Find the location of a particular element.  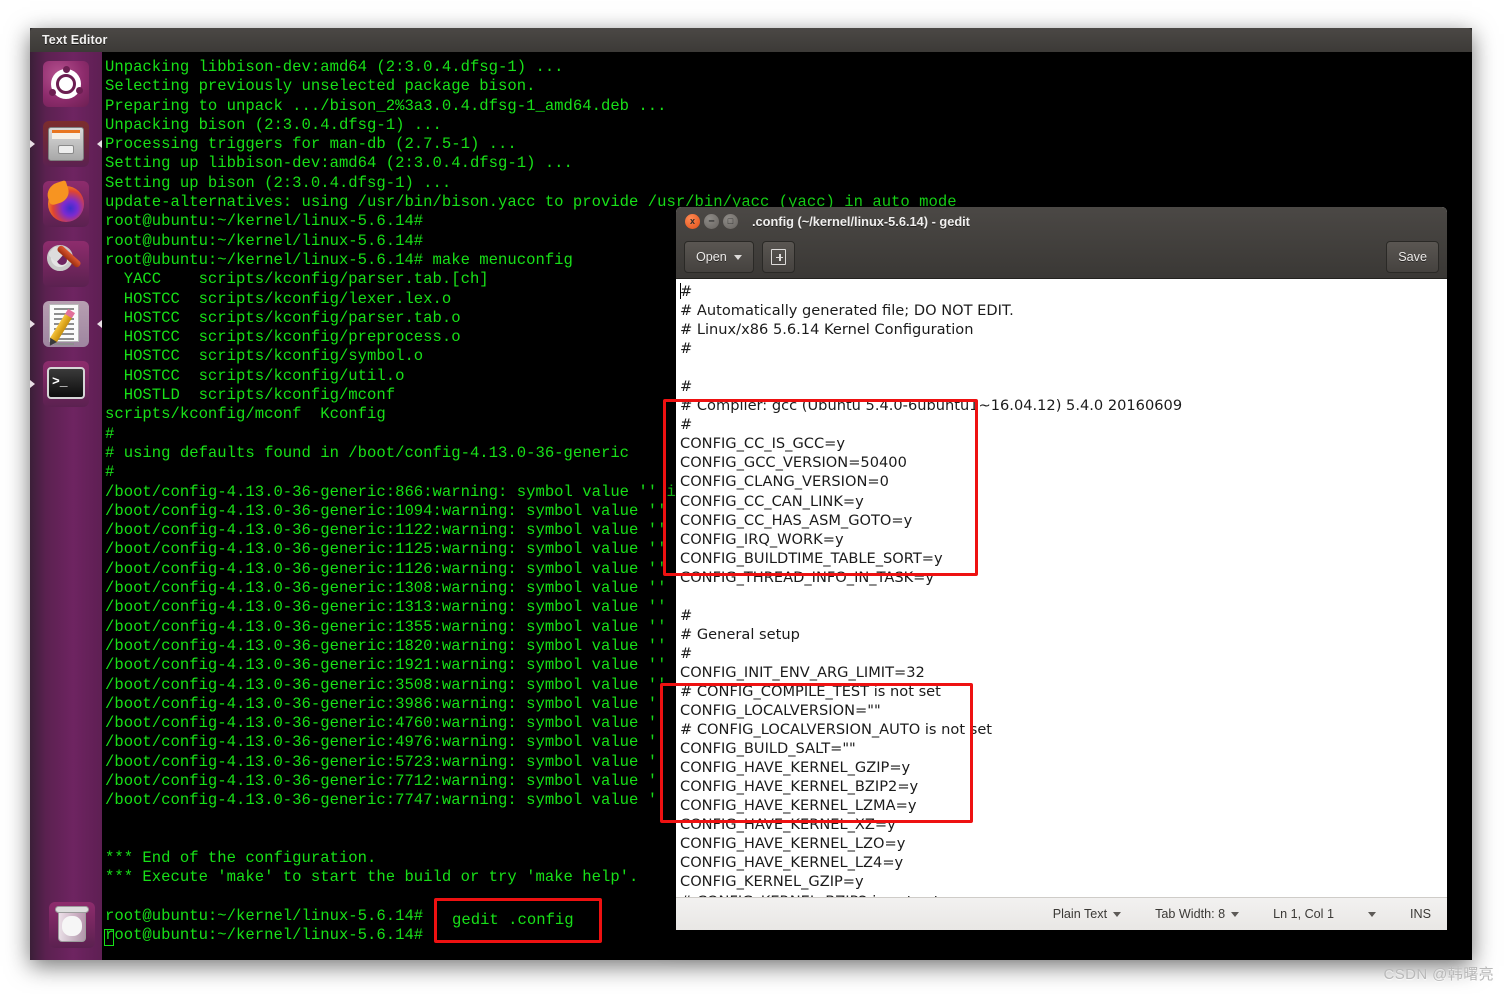

gedit-toolbar: Open Save is located at coordinates (1061, 257).